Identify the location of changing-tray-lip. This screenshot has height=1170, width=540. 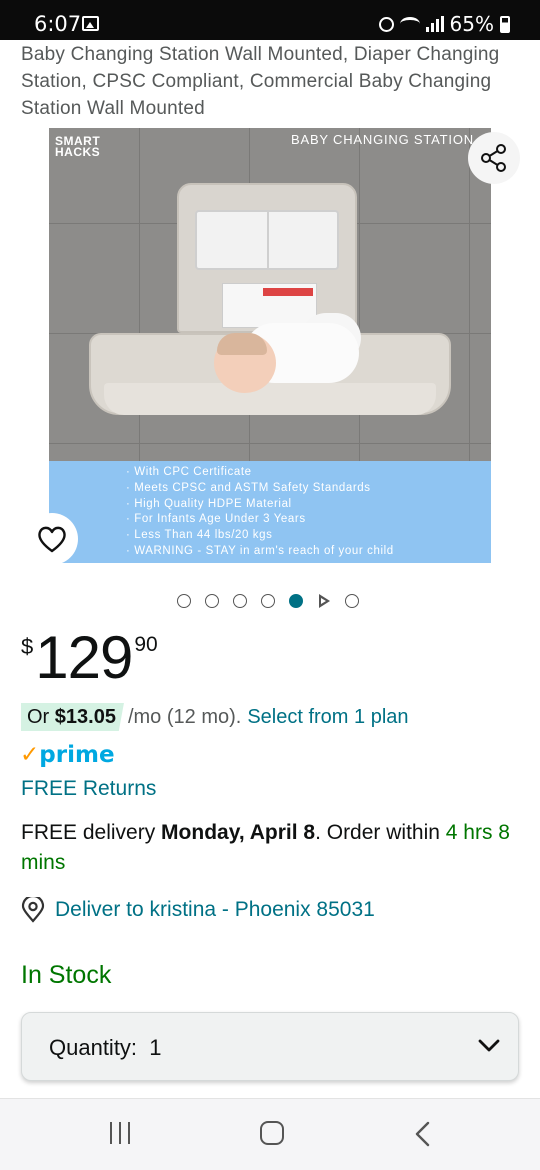
(270, 399).